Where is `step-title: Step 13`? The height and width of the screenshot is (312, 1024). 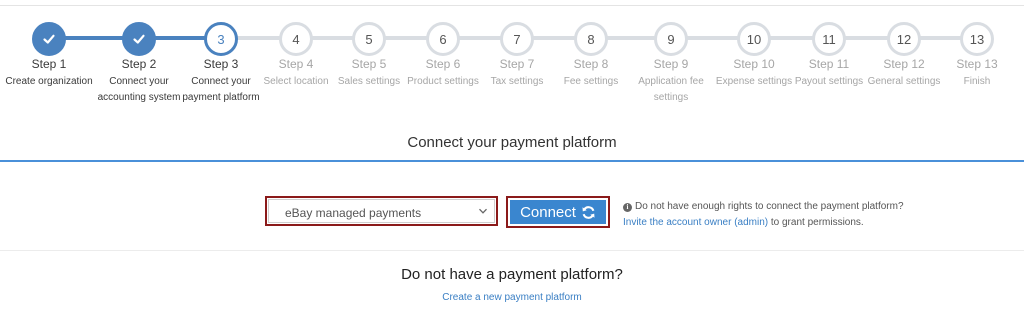 step-title: Step 13 is located at coordinates (977, 64).